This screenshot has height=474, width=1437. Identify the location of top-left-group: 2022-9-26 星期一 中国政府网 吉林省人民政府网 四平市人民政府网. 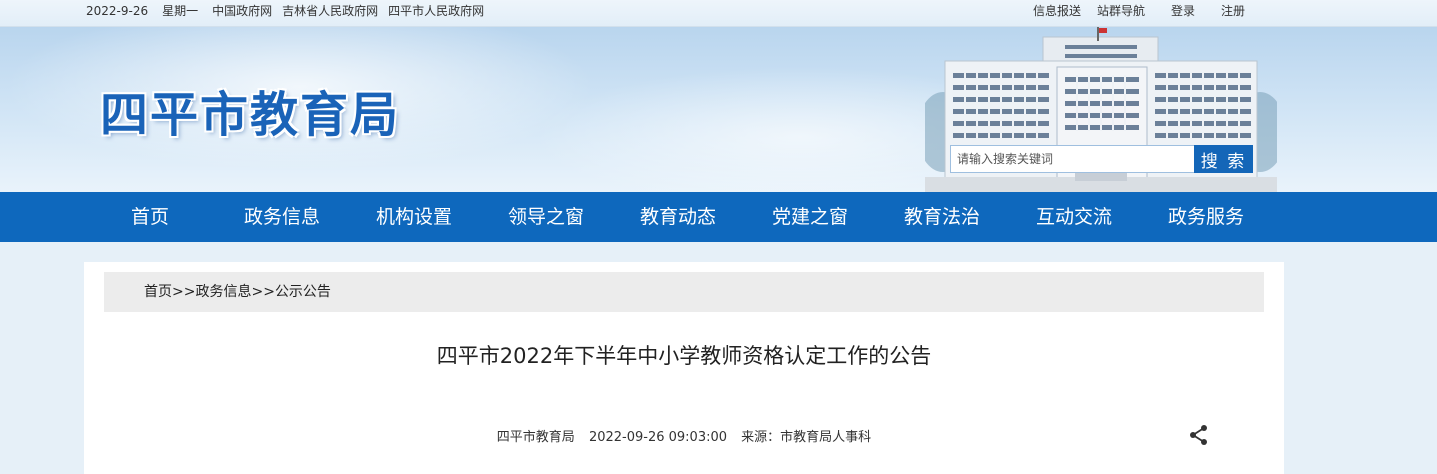
(290, 11).